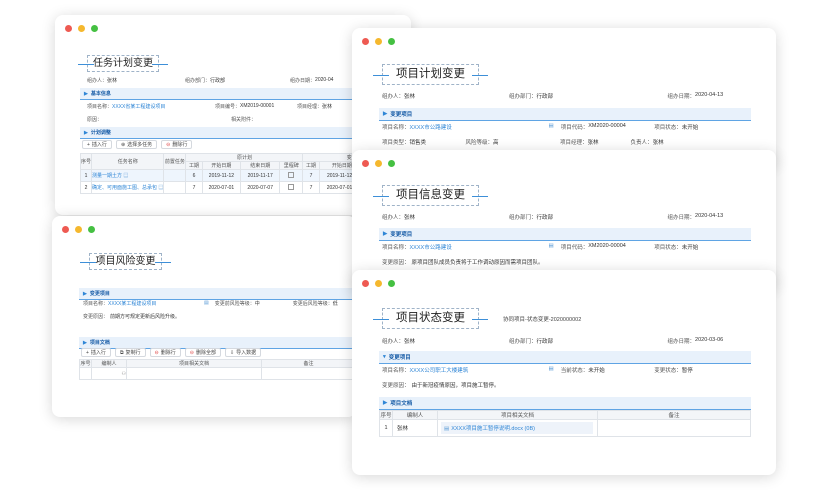 This screenshot has height=491, width=828. Describe the element at coordinates (291, 165) in the screenshot. I see `column-header: 里程碑` at that location.